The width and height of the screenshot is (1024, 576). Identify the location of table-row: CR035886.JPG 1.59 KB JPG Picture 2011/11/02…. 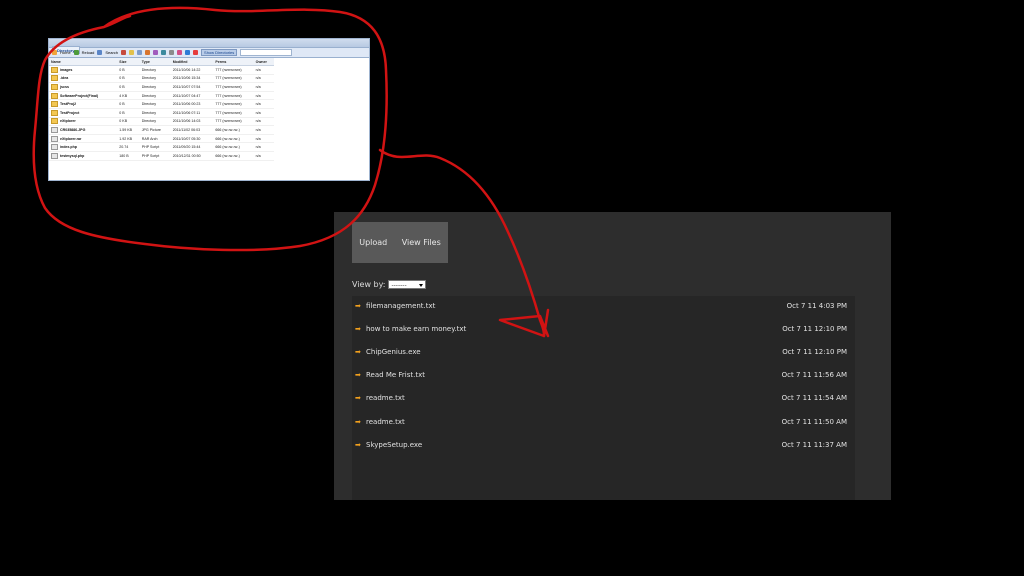
(161, 130).